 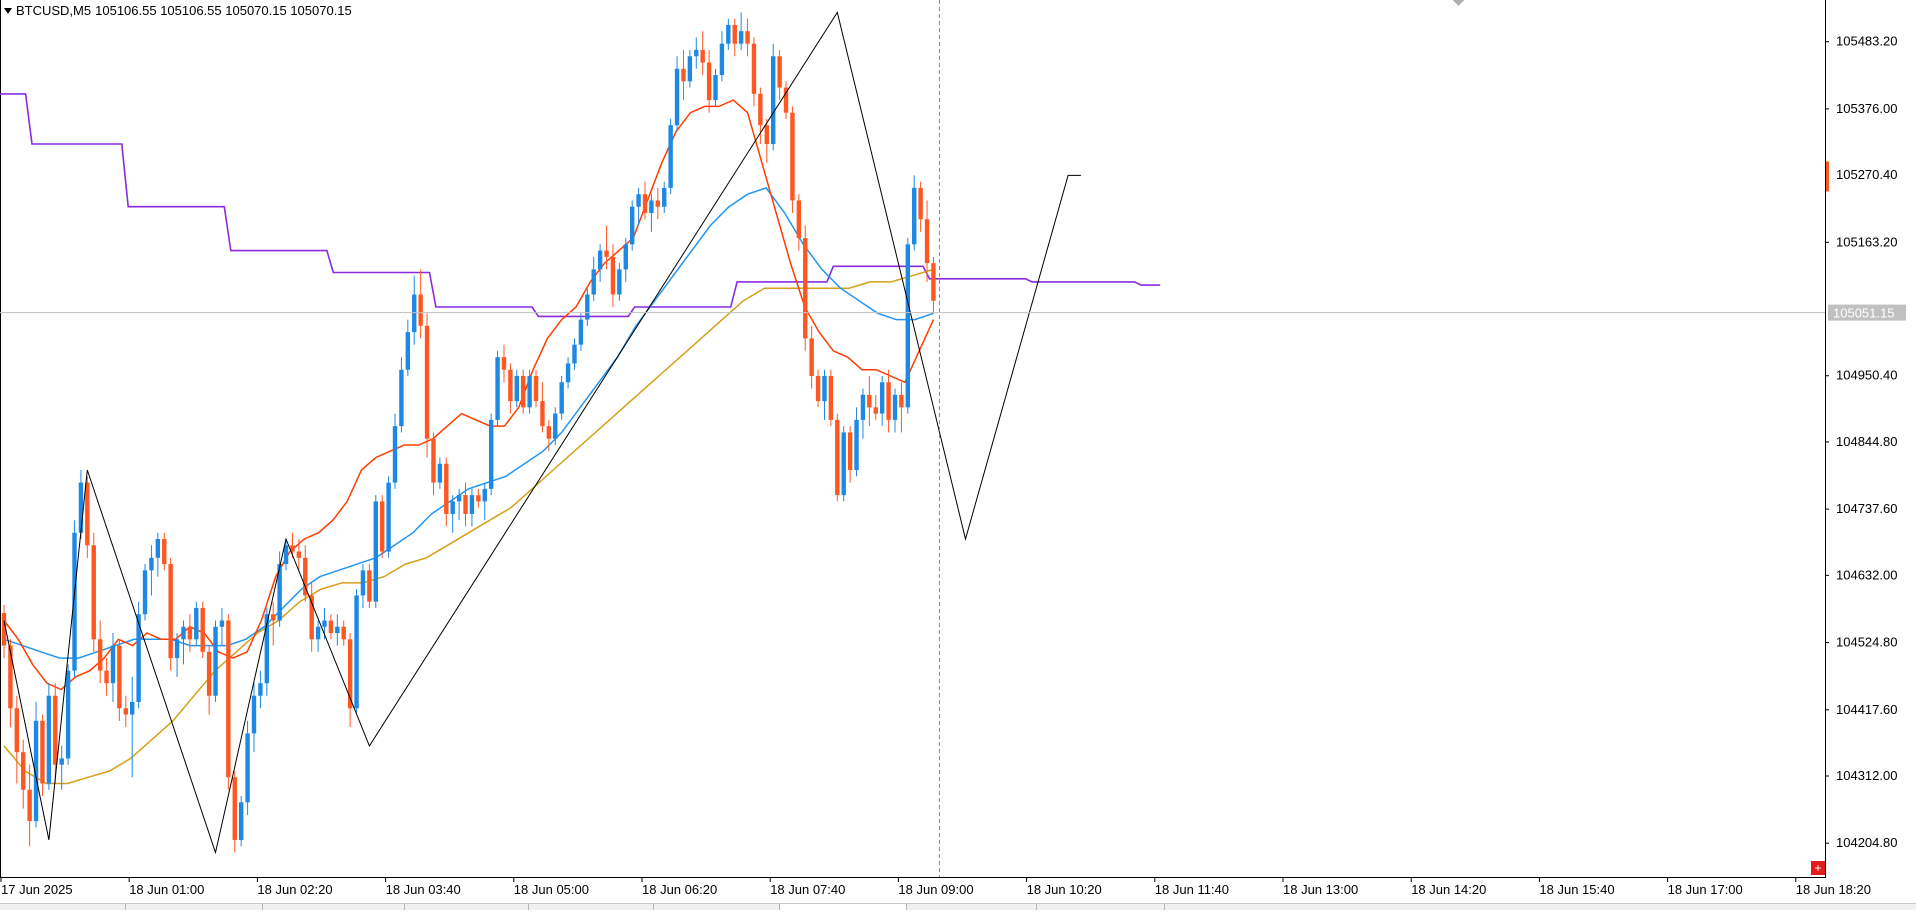 What do you see at coordinates (294, 889) in the screenshot?
I see `time-tick-label: 18 Jun 02:20` at bounding box center [294, 889].